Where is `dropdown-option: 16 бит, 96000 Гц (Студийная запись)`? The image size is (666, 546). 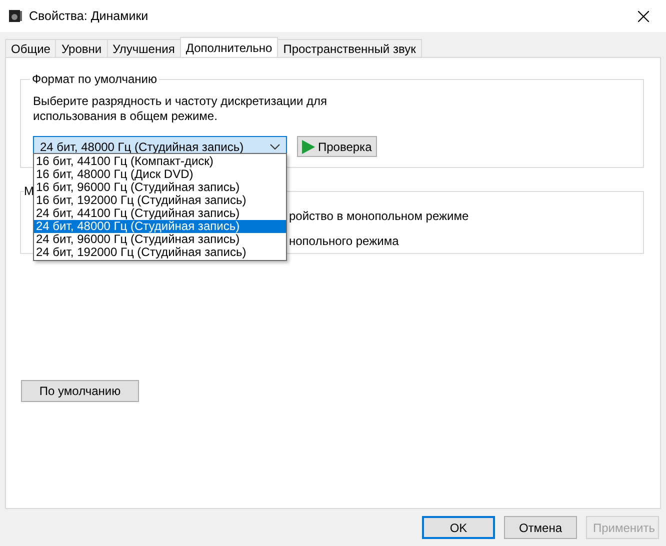
dropdown-option: 16 бит, 96000 Гц (Студийная запись) is located at coordinates (160, 187).